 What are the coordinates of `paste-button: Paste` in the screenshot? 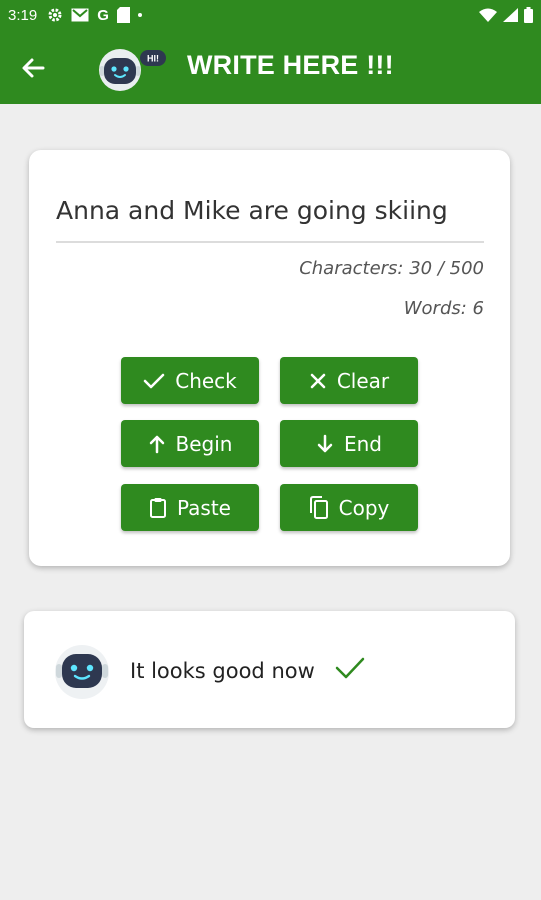 It's located at (190, 507).